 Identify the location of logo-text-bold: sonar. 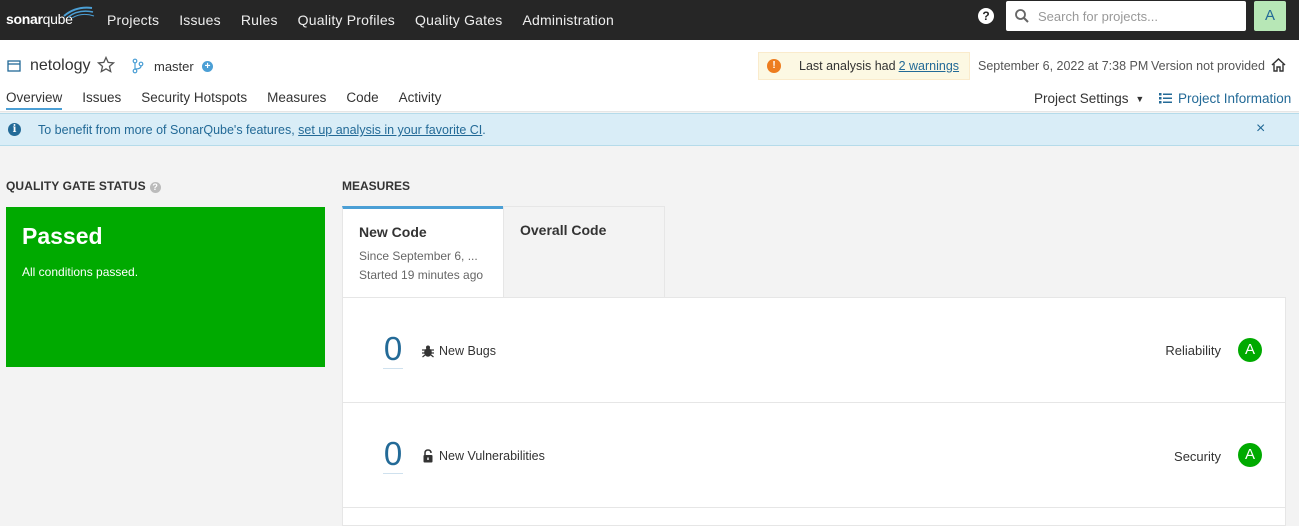
(24, 19).